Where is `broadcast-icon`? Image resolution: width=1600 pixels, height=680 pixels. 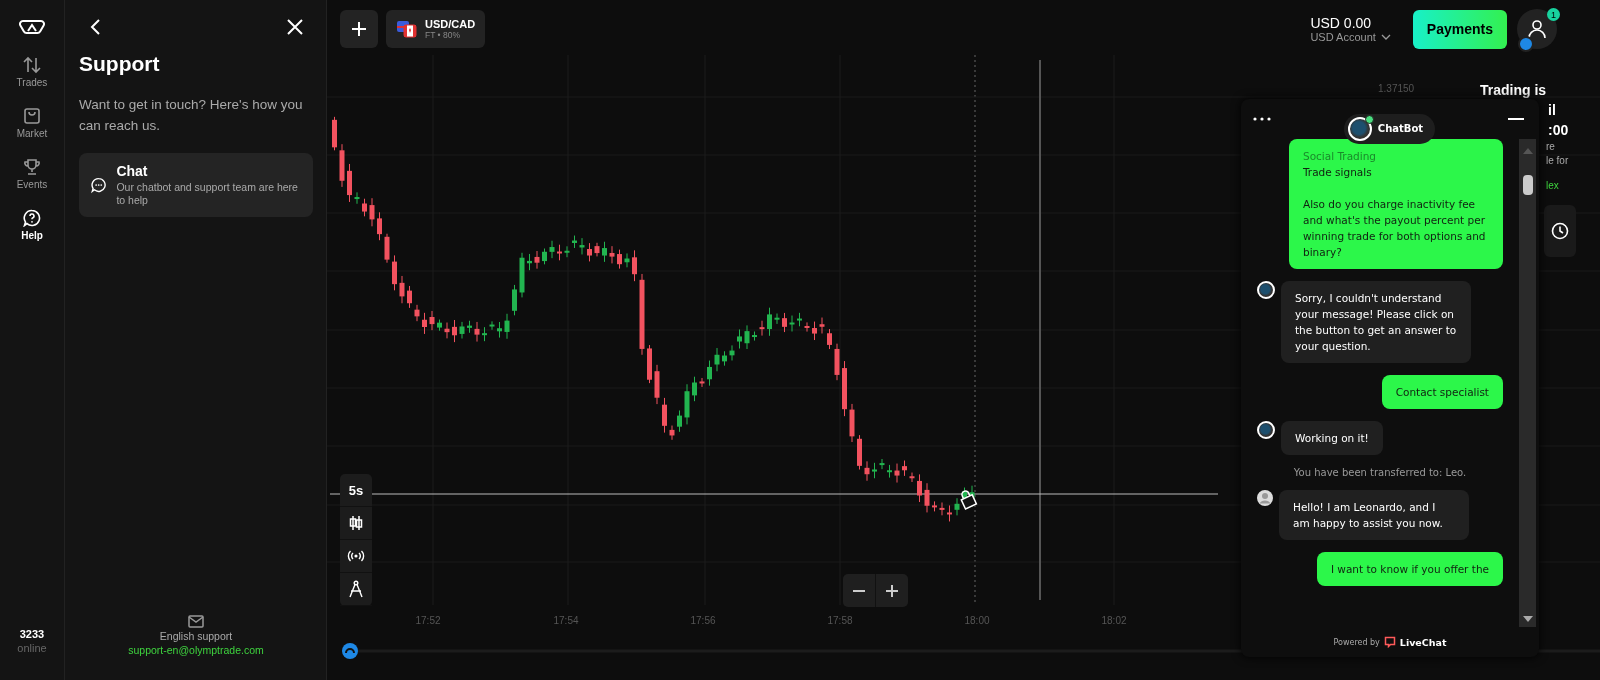 broadcast-icon is located at coordinates (356, 556).